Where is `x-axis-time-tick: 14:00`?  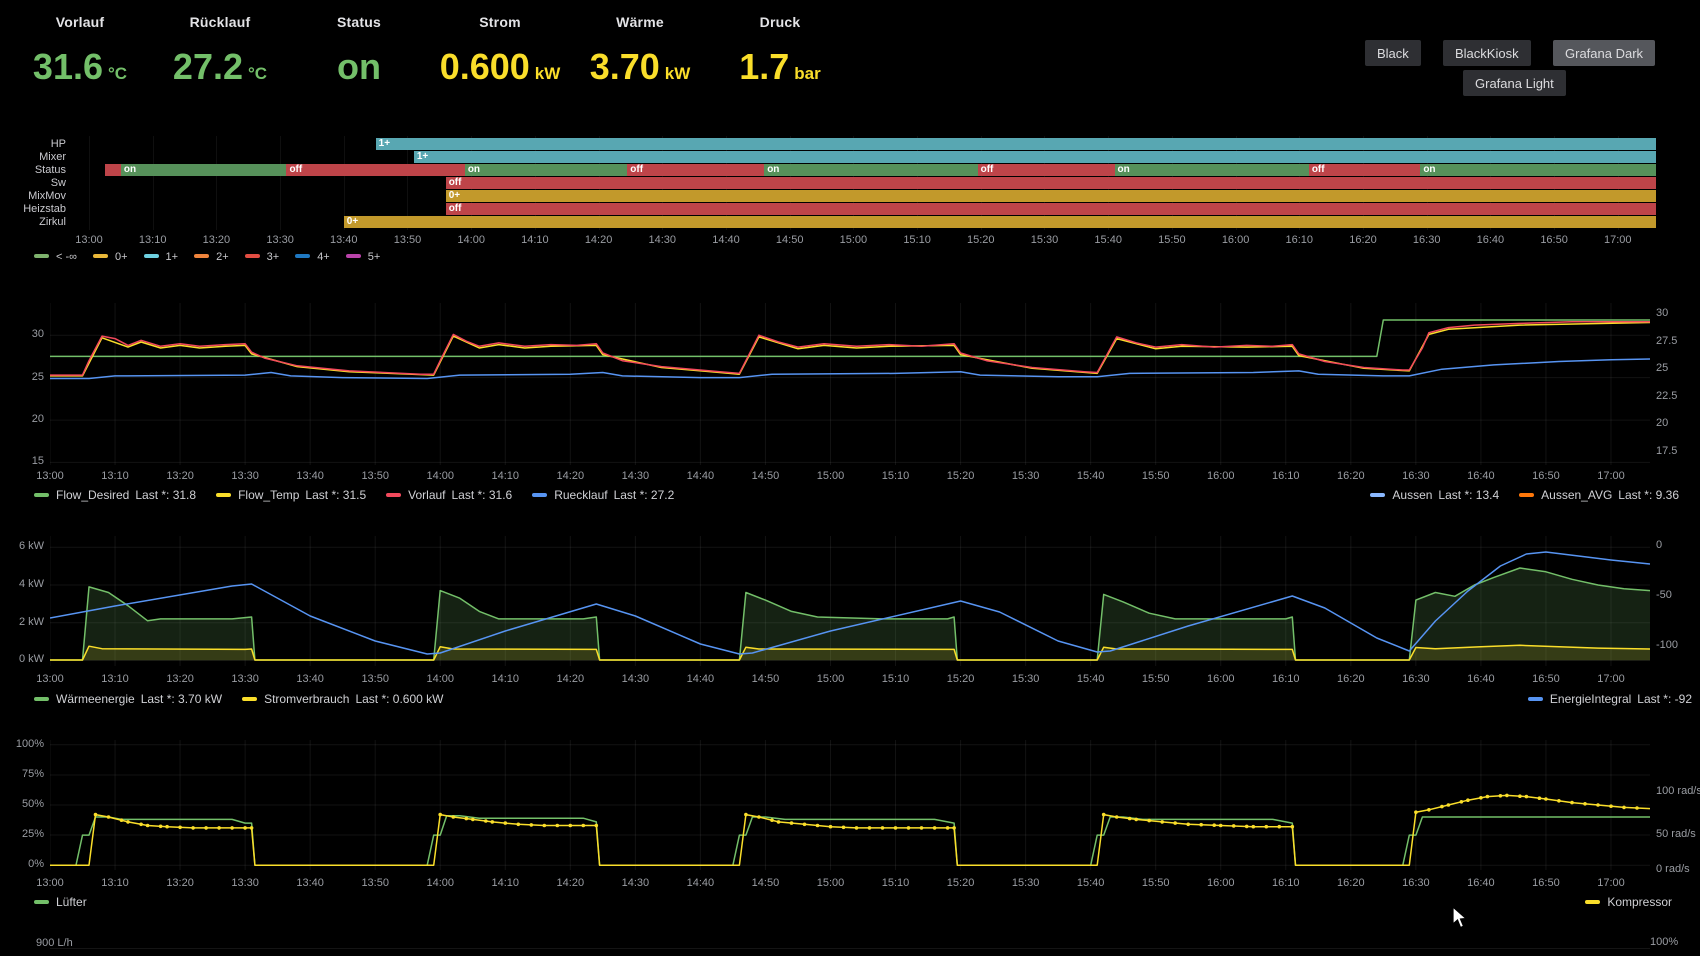
x-axis-time-tick: 14:00 is located at coordinates (440, 476).